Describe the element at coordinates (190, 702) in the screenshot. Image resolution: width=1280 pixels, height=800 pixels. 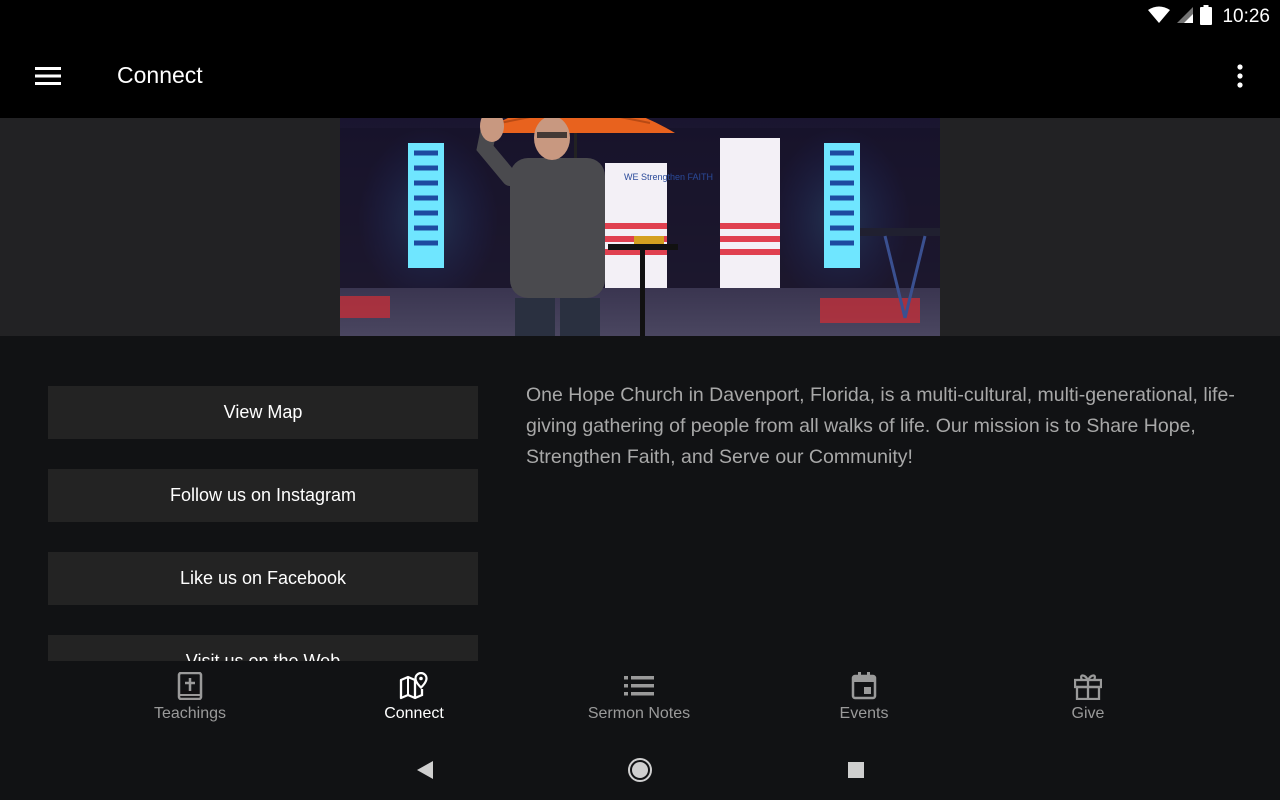
I see `nav-teachings: Teachings` at that location.